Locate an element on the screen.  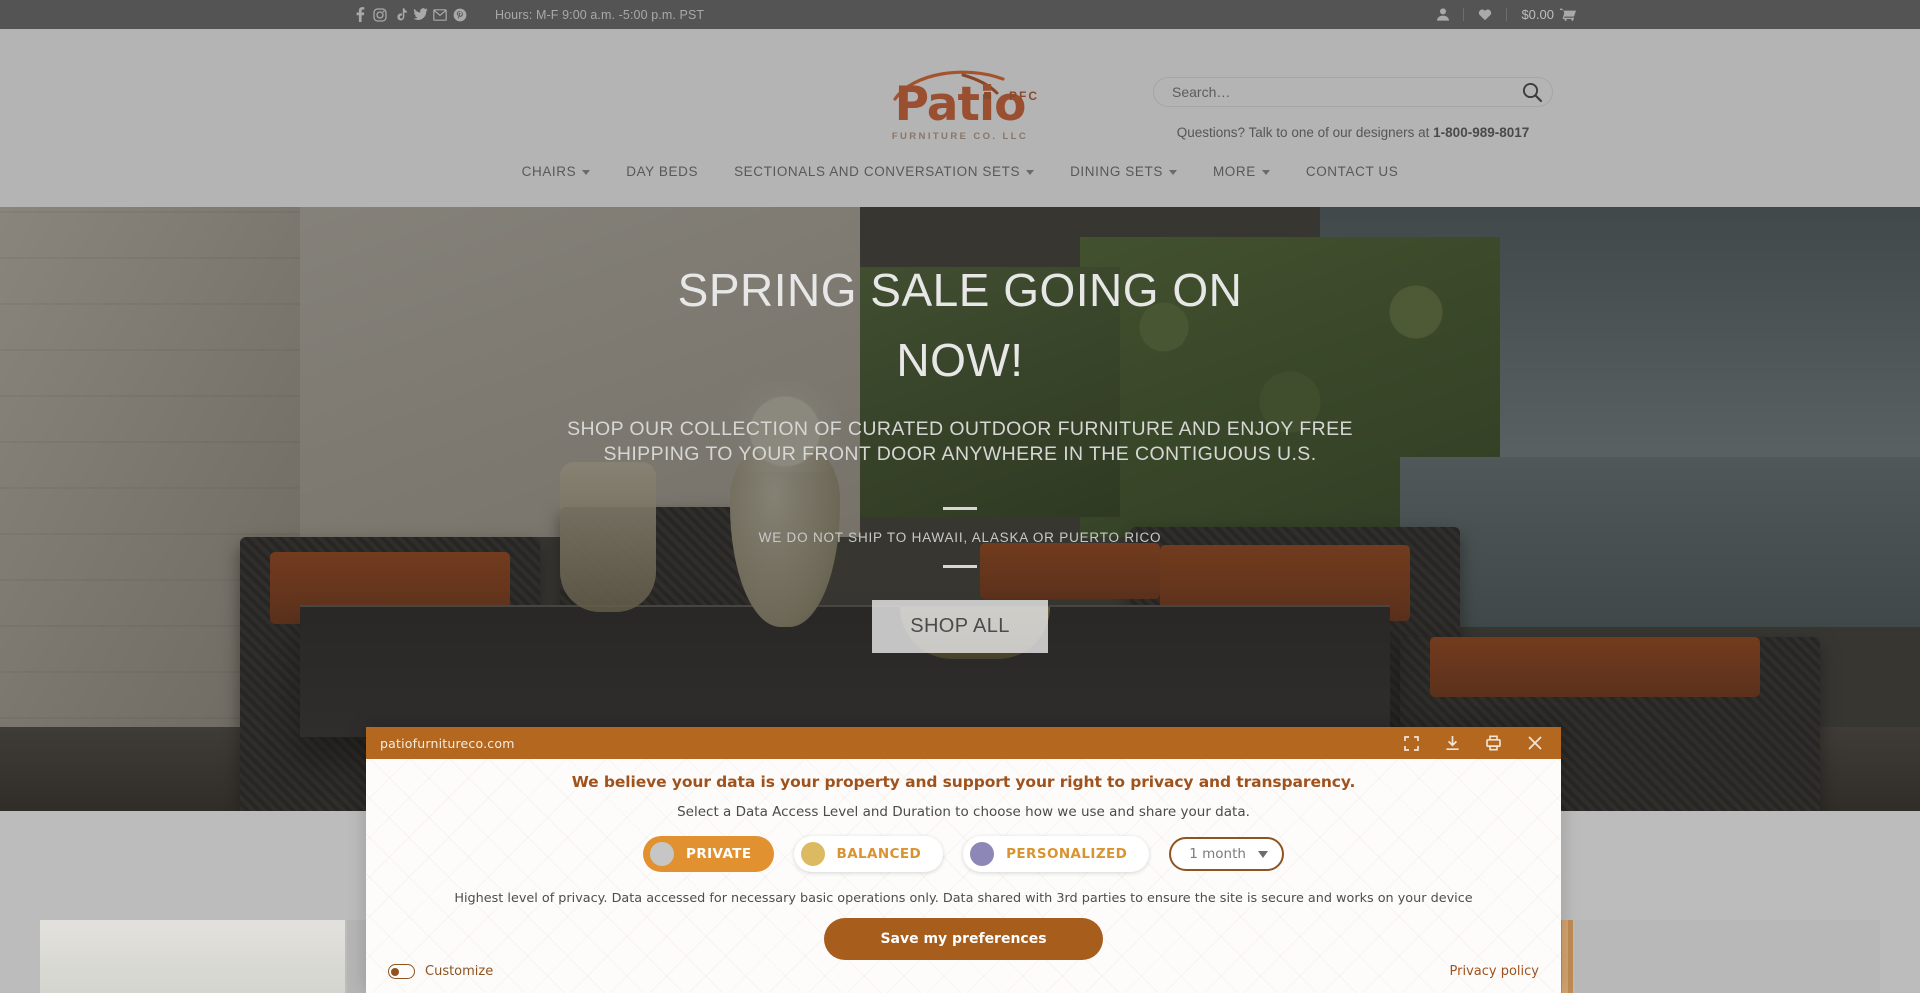
nav-label: CONTACT US is located at coordinates (1352, 171).